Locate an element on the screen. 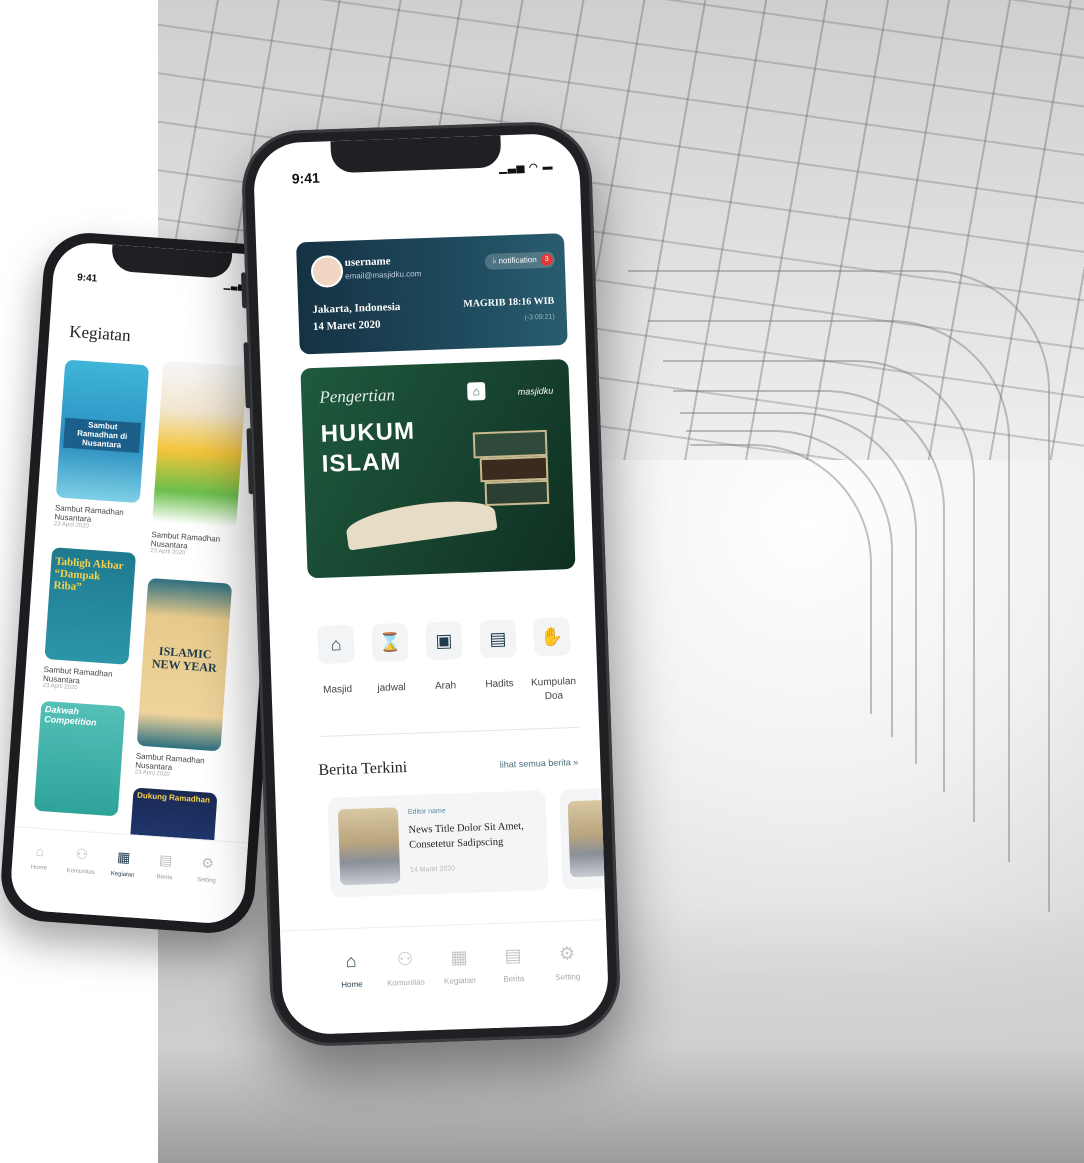  banner-title: HUKUM ISLAM is located at coordinates (368, 447).